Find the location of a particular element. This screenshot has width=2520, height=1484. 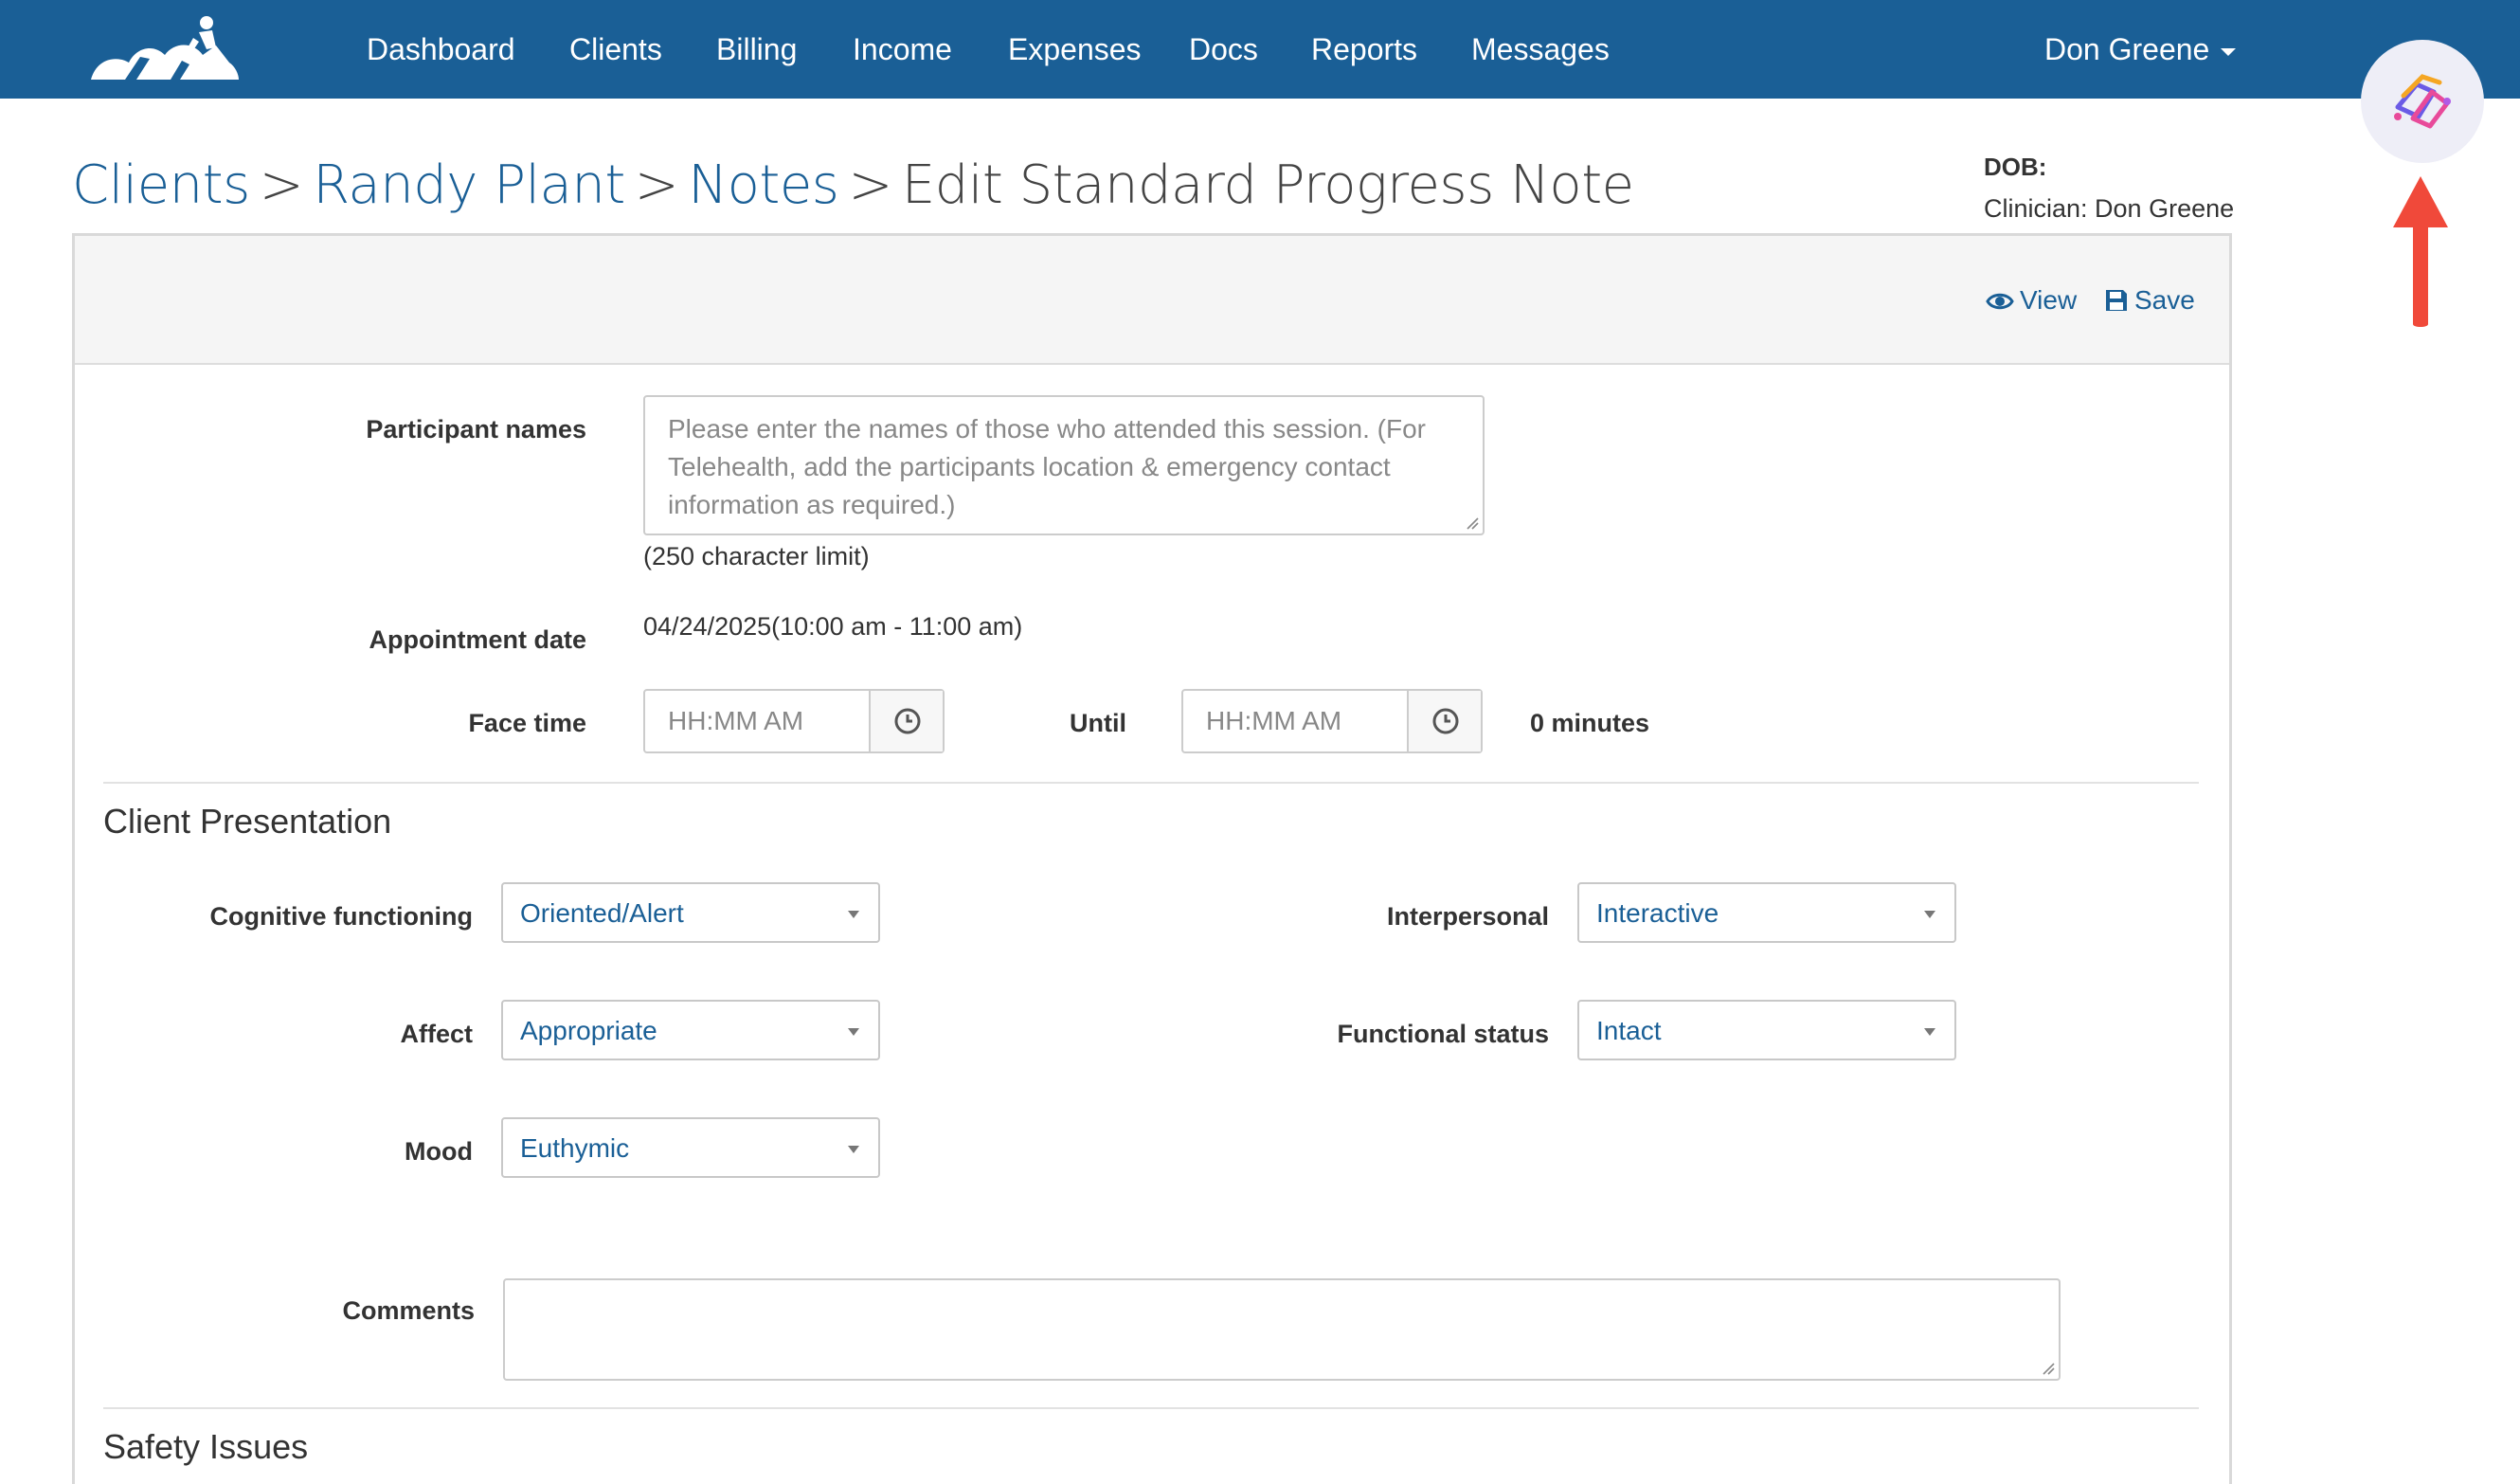

interpersonal-select: Interactive is located at coordinates (1766, 912).